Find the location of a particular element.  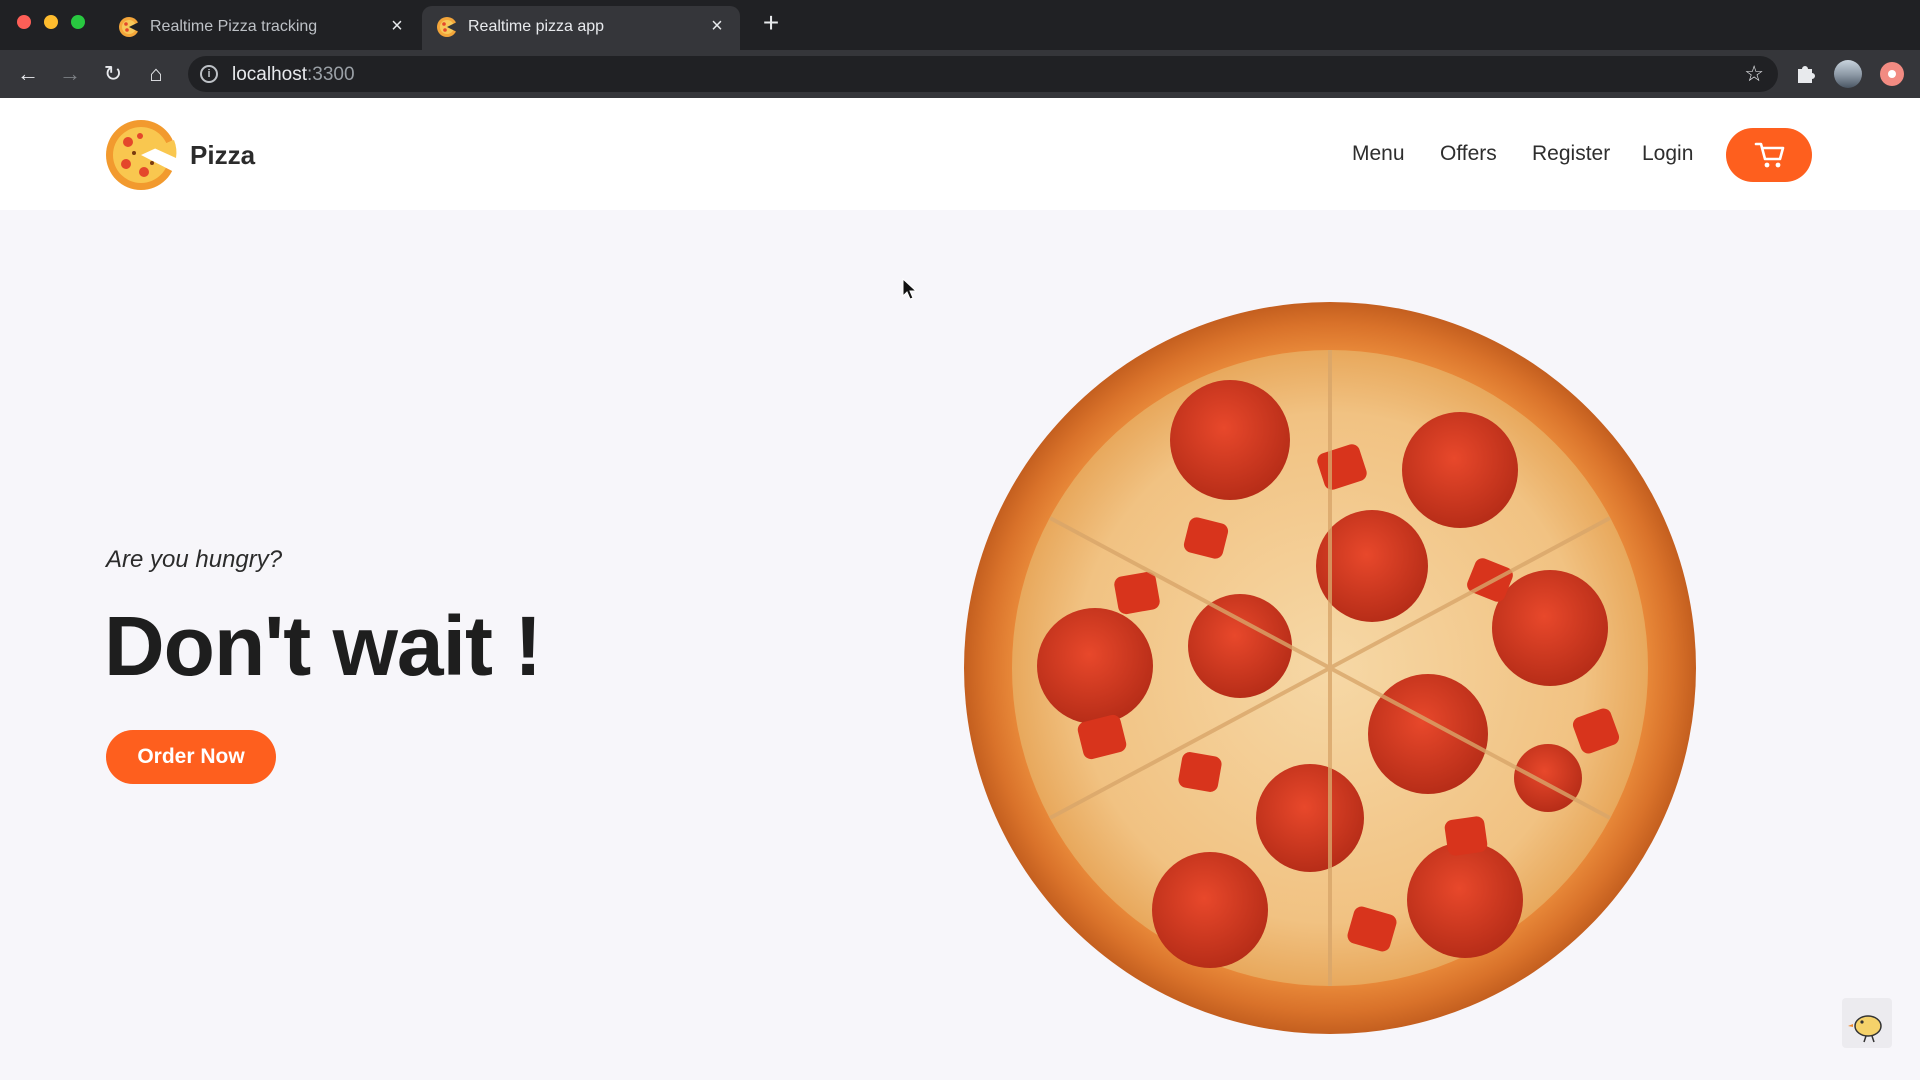

hero-subtitle: Are you hungry? is located at coordinates (194, 559).